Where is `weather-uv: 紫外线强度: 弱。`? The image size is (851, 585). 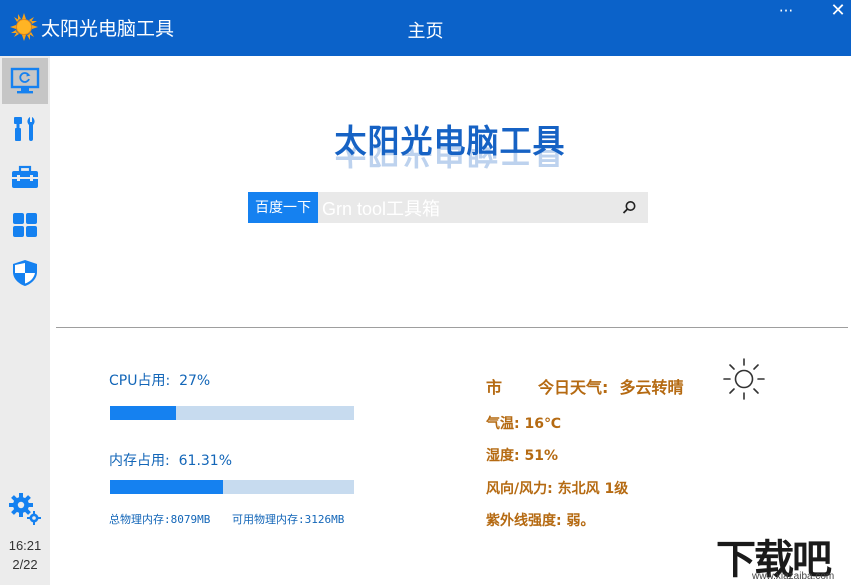 weather-uv: 紫外线强度: 弱。 is located at coordinates (540, 521).